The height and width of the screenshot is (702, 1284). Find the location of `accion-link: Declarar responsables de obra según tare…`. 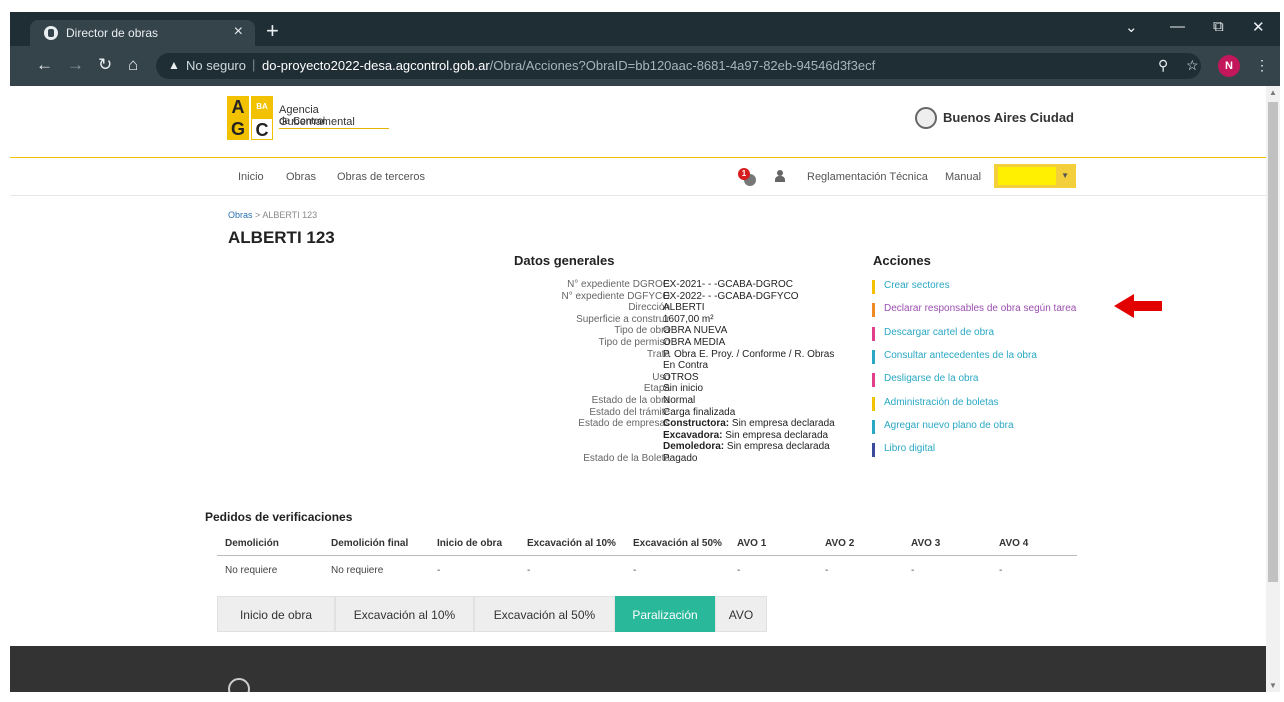

accion-link: Declarar responsables de obra según tare… is located at coordinates (974, 310).